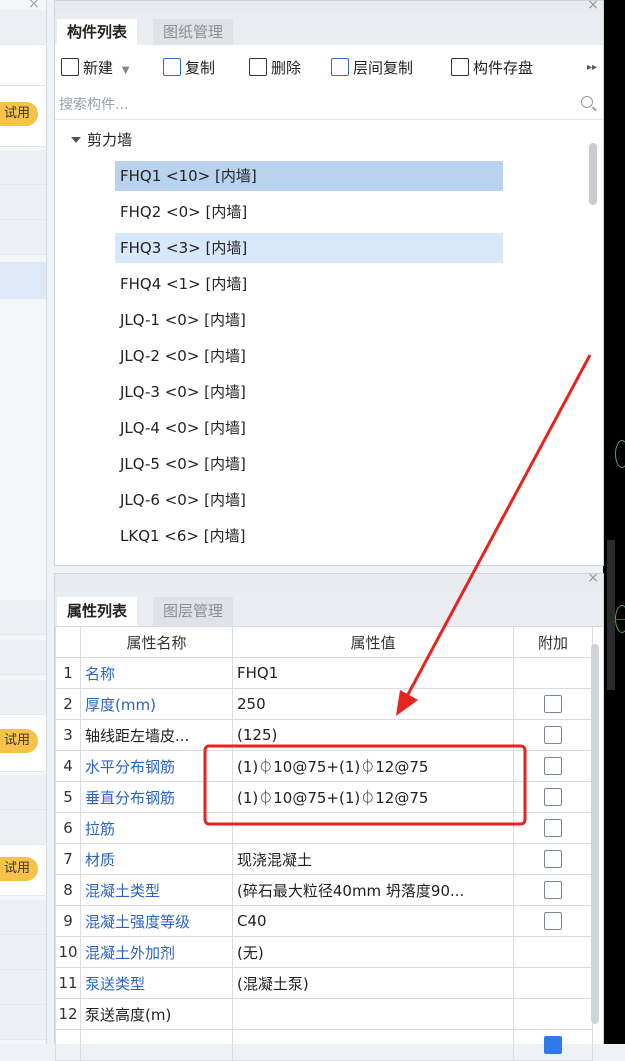  What do you see at coordinates (101, 139) in the screenshot?
I see `tree-group-shear-wall: 剪力墙` at bounding box center [101, 139].